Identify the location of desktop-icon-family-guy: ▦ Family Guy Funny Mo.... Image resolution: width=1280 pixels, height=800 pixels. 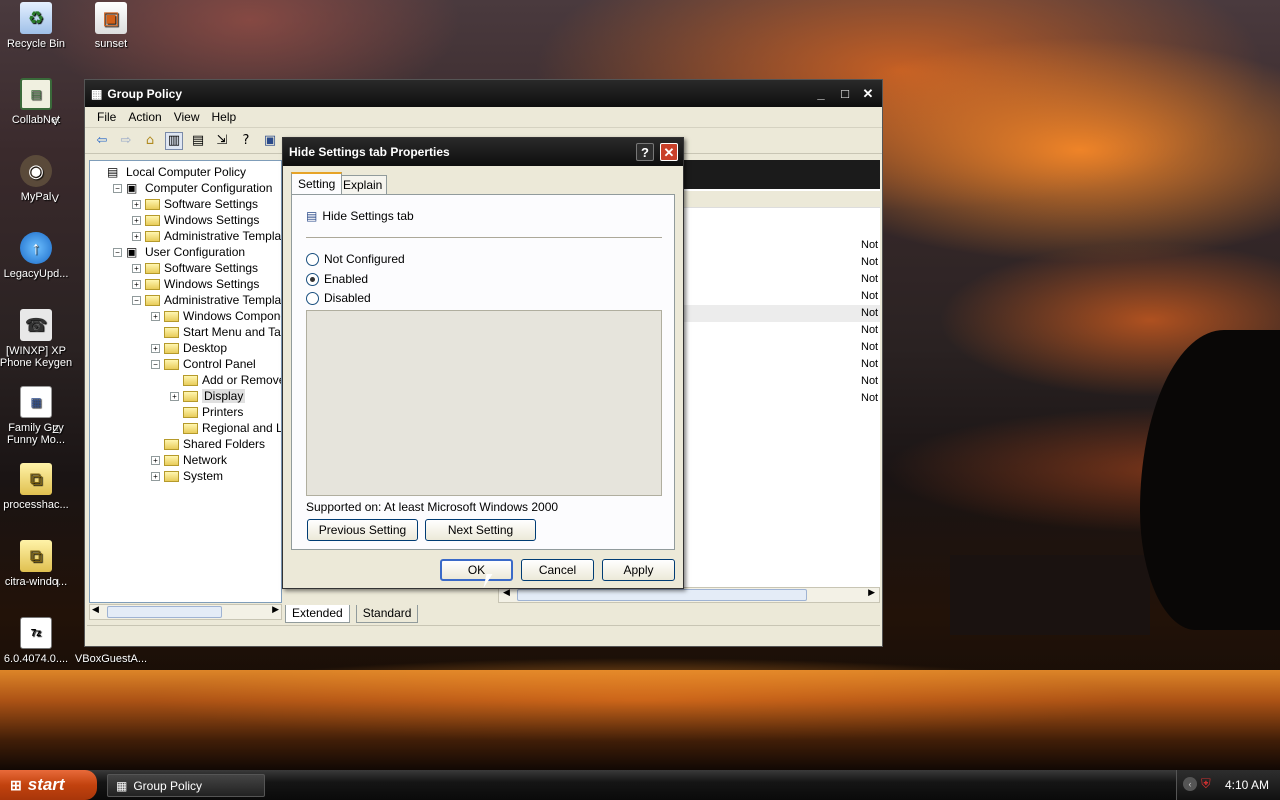
(37, 416).